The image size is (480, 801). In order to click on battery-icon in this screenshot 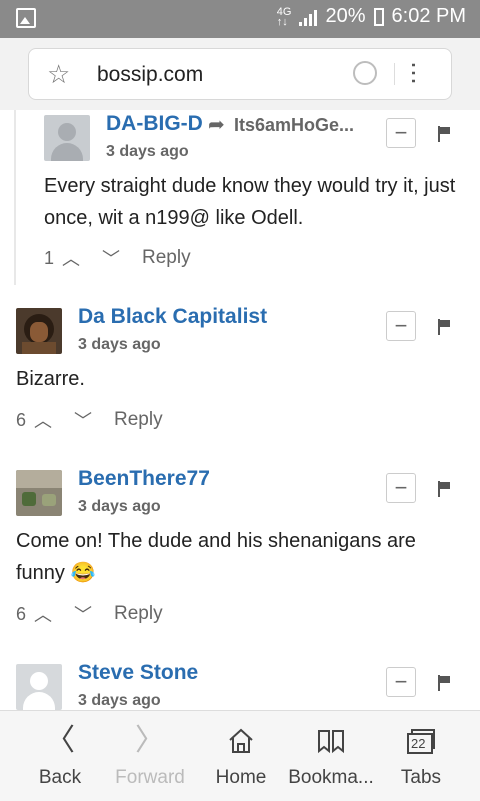, I will do `click(378, 16)`.